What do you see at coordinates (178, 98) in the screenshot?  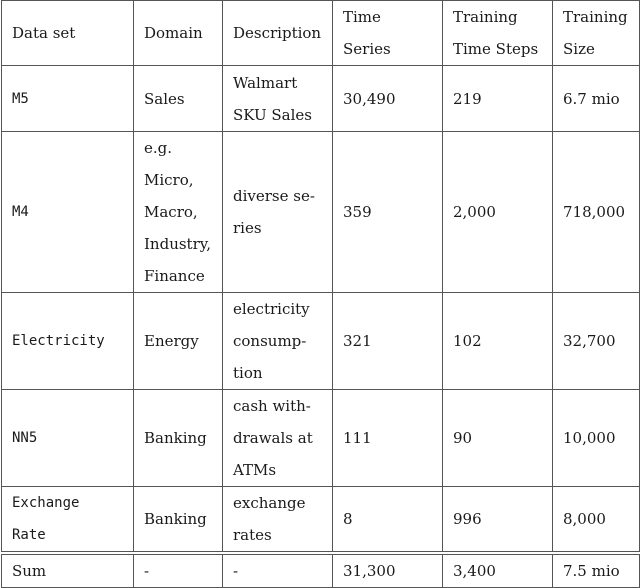 I see `cell-domain: Sales` at bounding box center [178, 98].